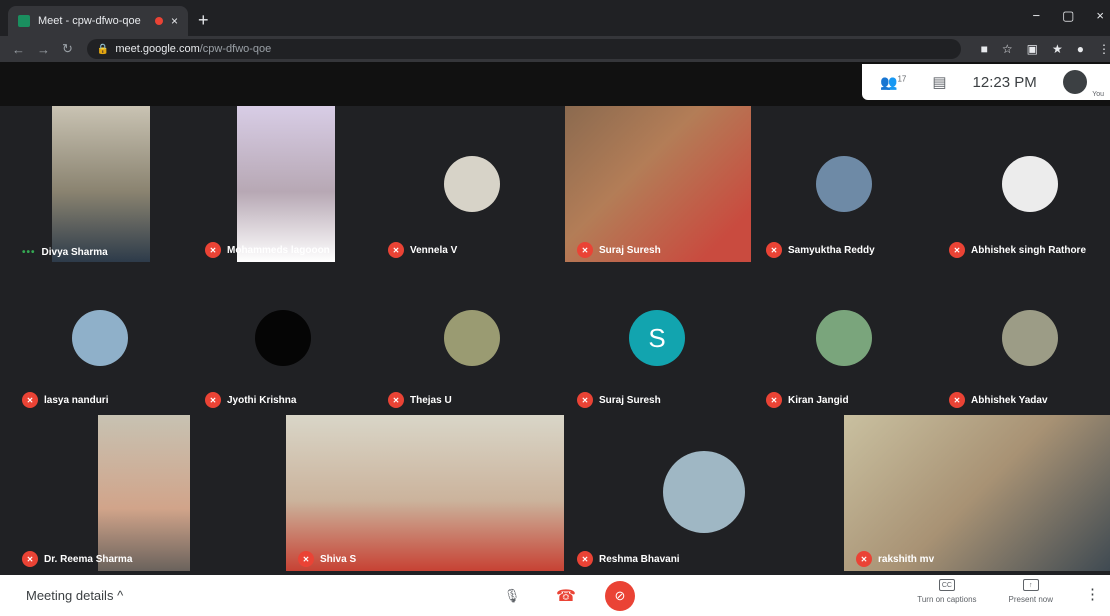  Describe the element at coordinates (1022, 337) in the screenshot. I see `participant-tile: ✕ Abhishek Yadav` at that location.